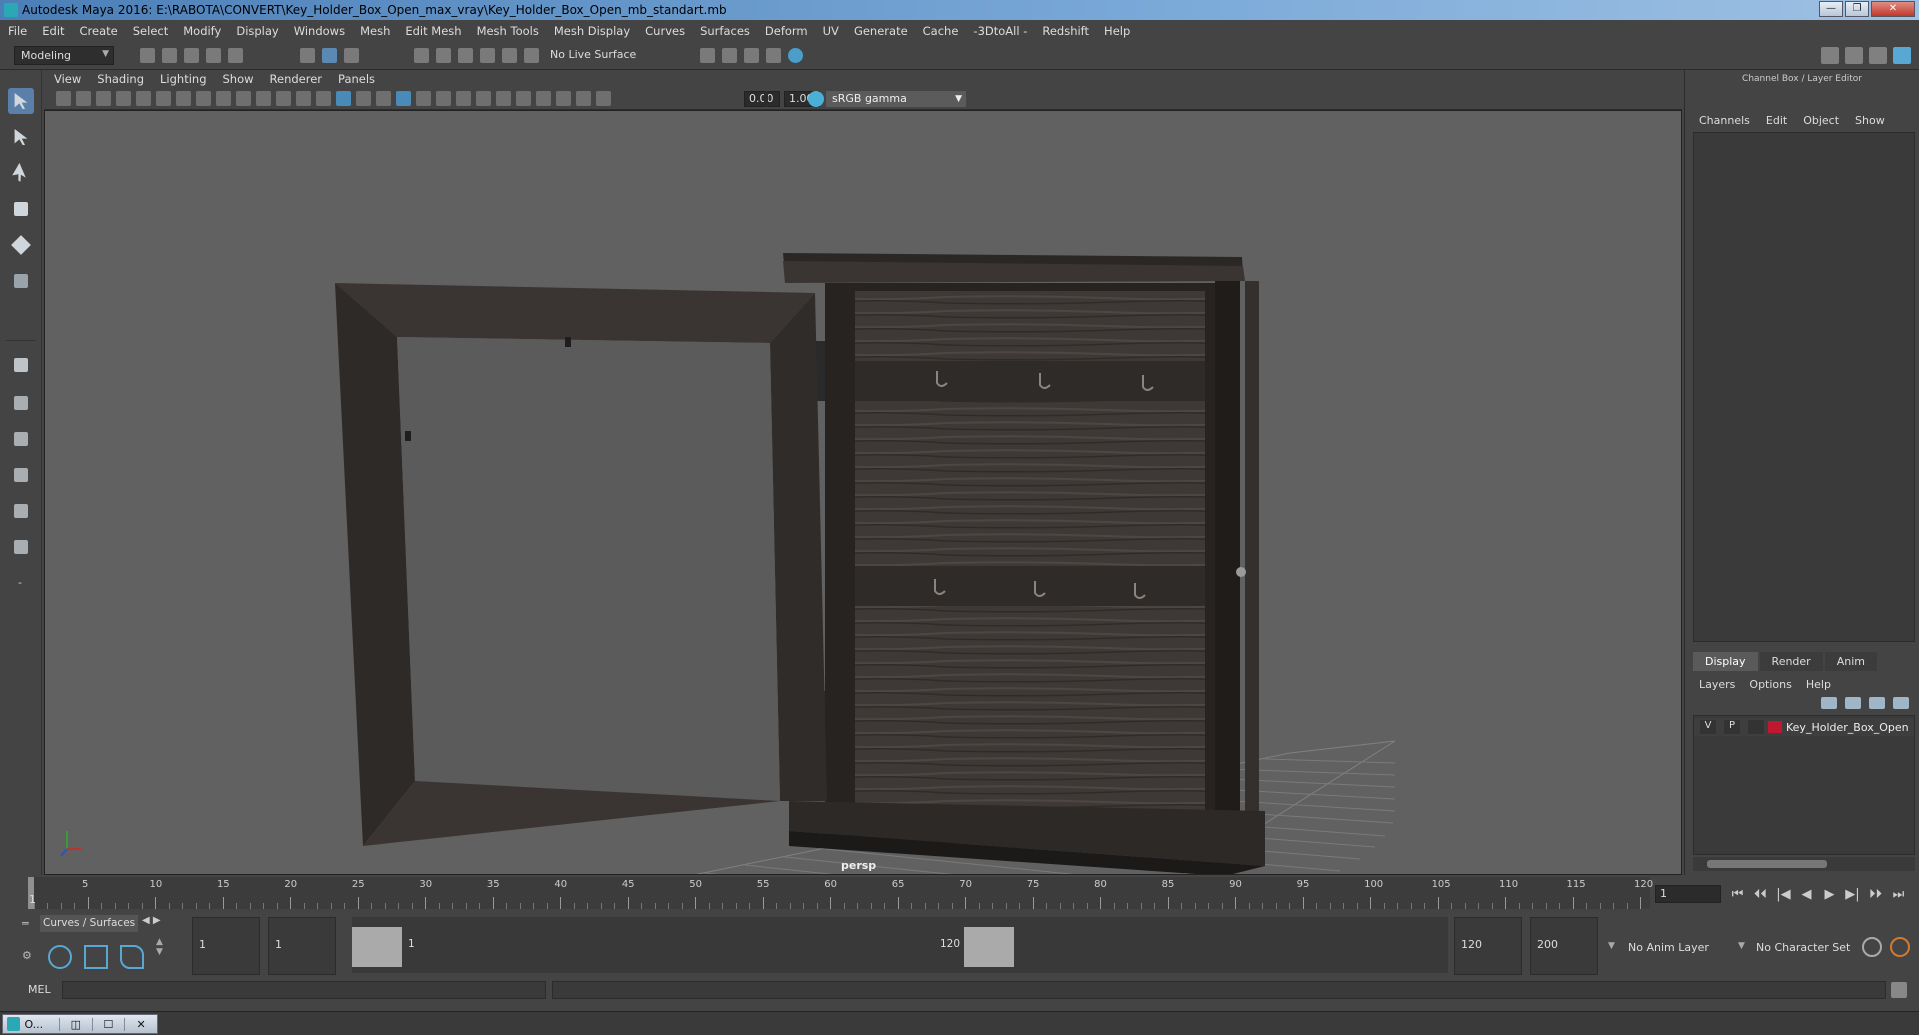 Image resolution: width=1919 pixels, height=1035 pixels. I want to click on shelf-scroll-updown-icon: ▲ ▼, so click(159, 947).